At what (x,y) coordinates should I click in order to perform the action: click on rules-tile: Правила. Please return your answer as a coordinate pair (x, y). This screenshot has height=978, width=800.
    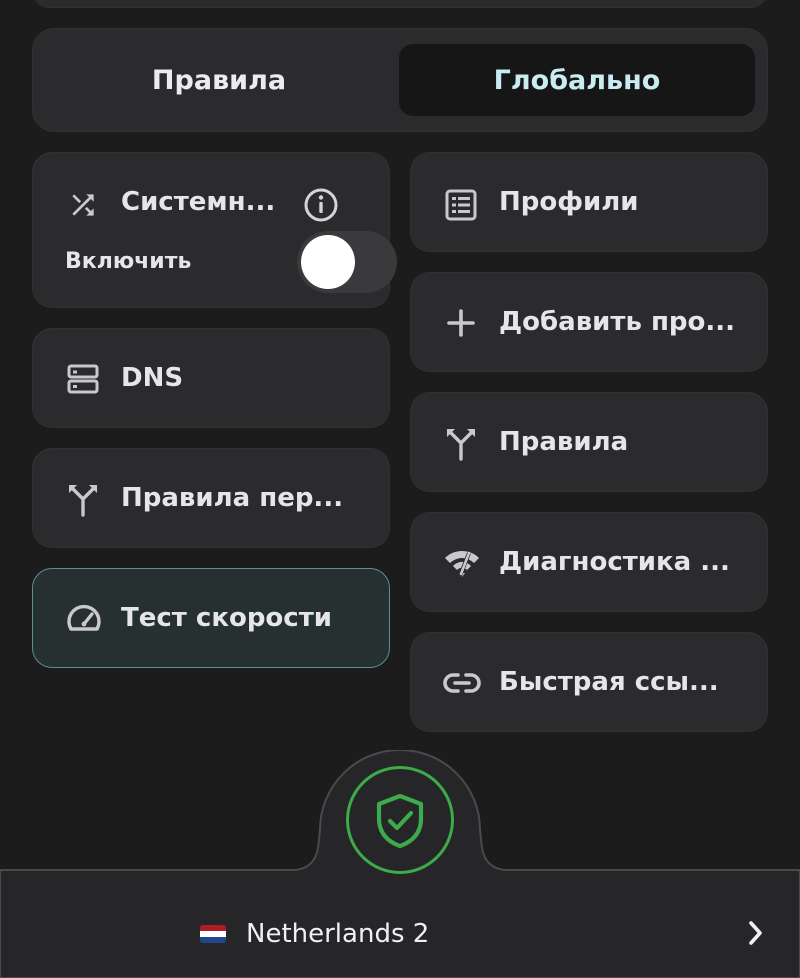
    Looking at the image, I should click on (589, 442).